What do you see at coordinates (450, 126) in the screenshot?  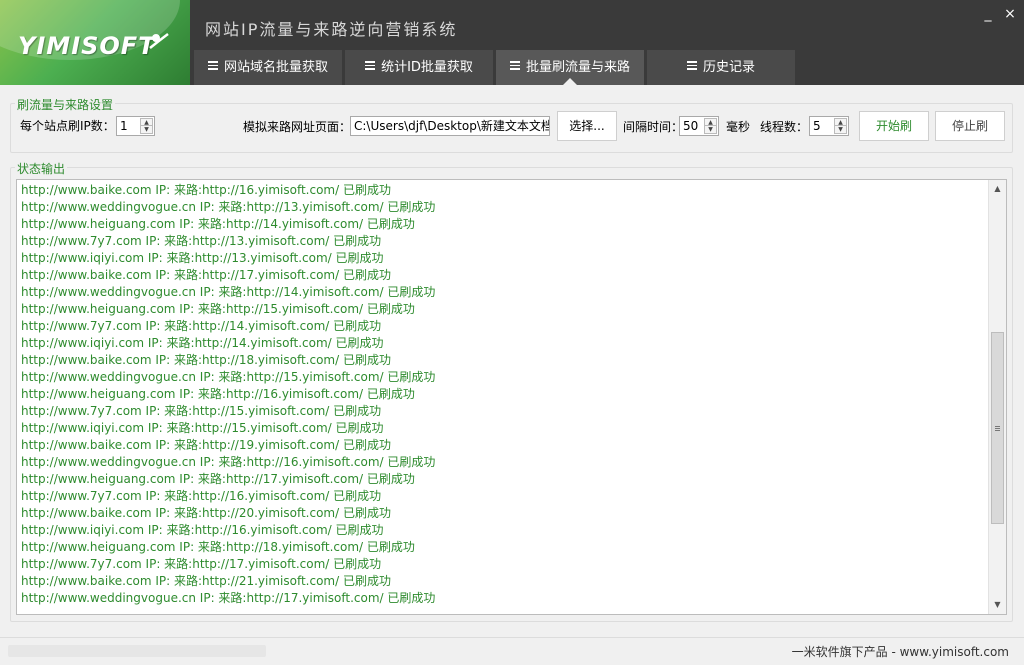 I see `referer-path-input: C:\Users\djf\Desktop\新建文本文档.txt` at bounding box center [450, 126].